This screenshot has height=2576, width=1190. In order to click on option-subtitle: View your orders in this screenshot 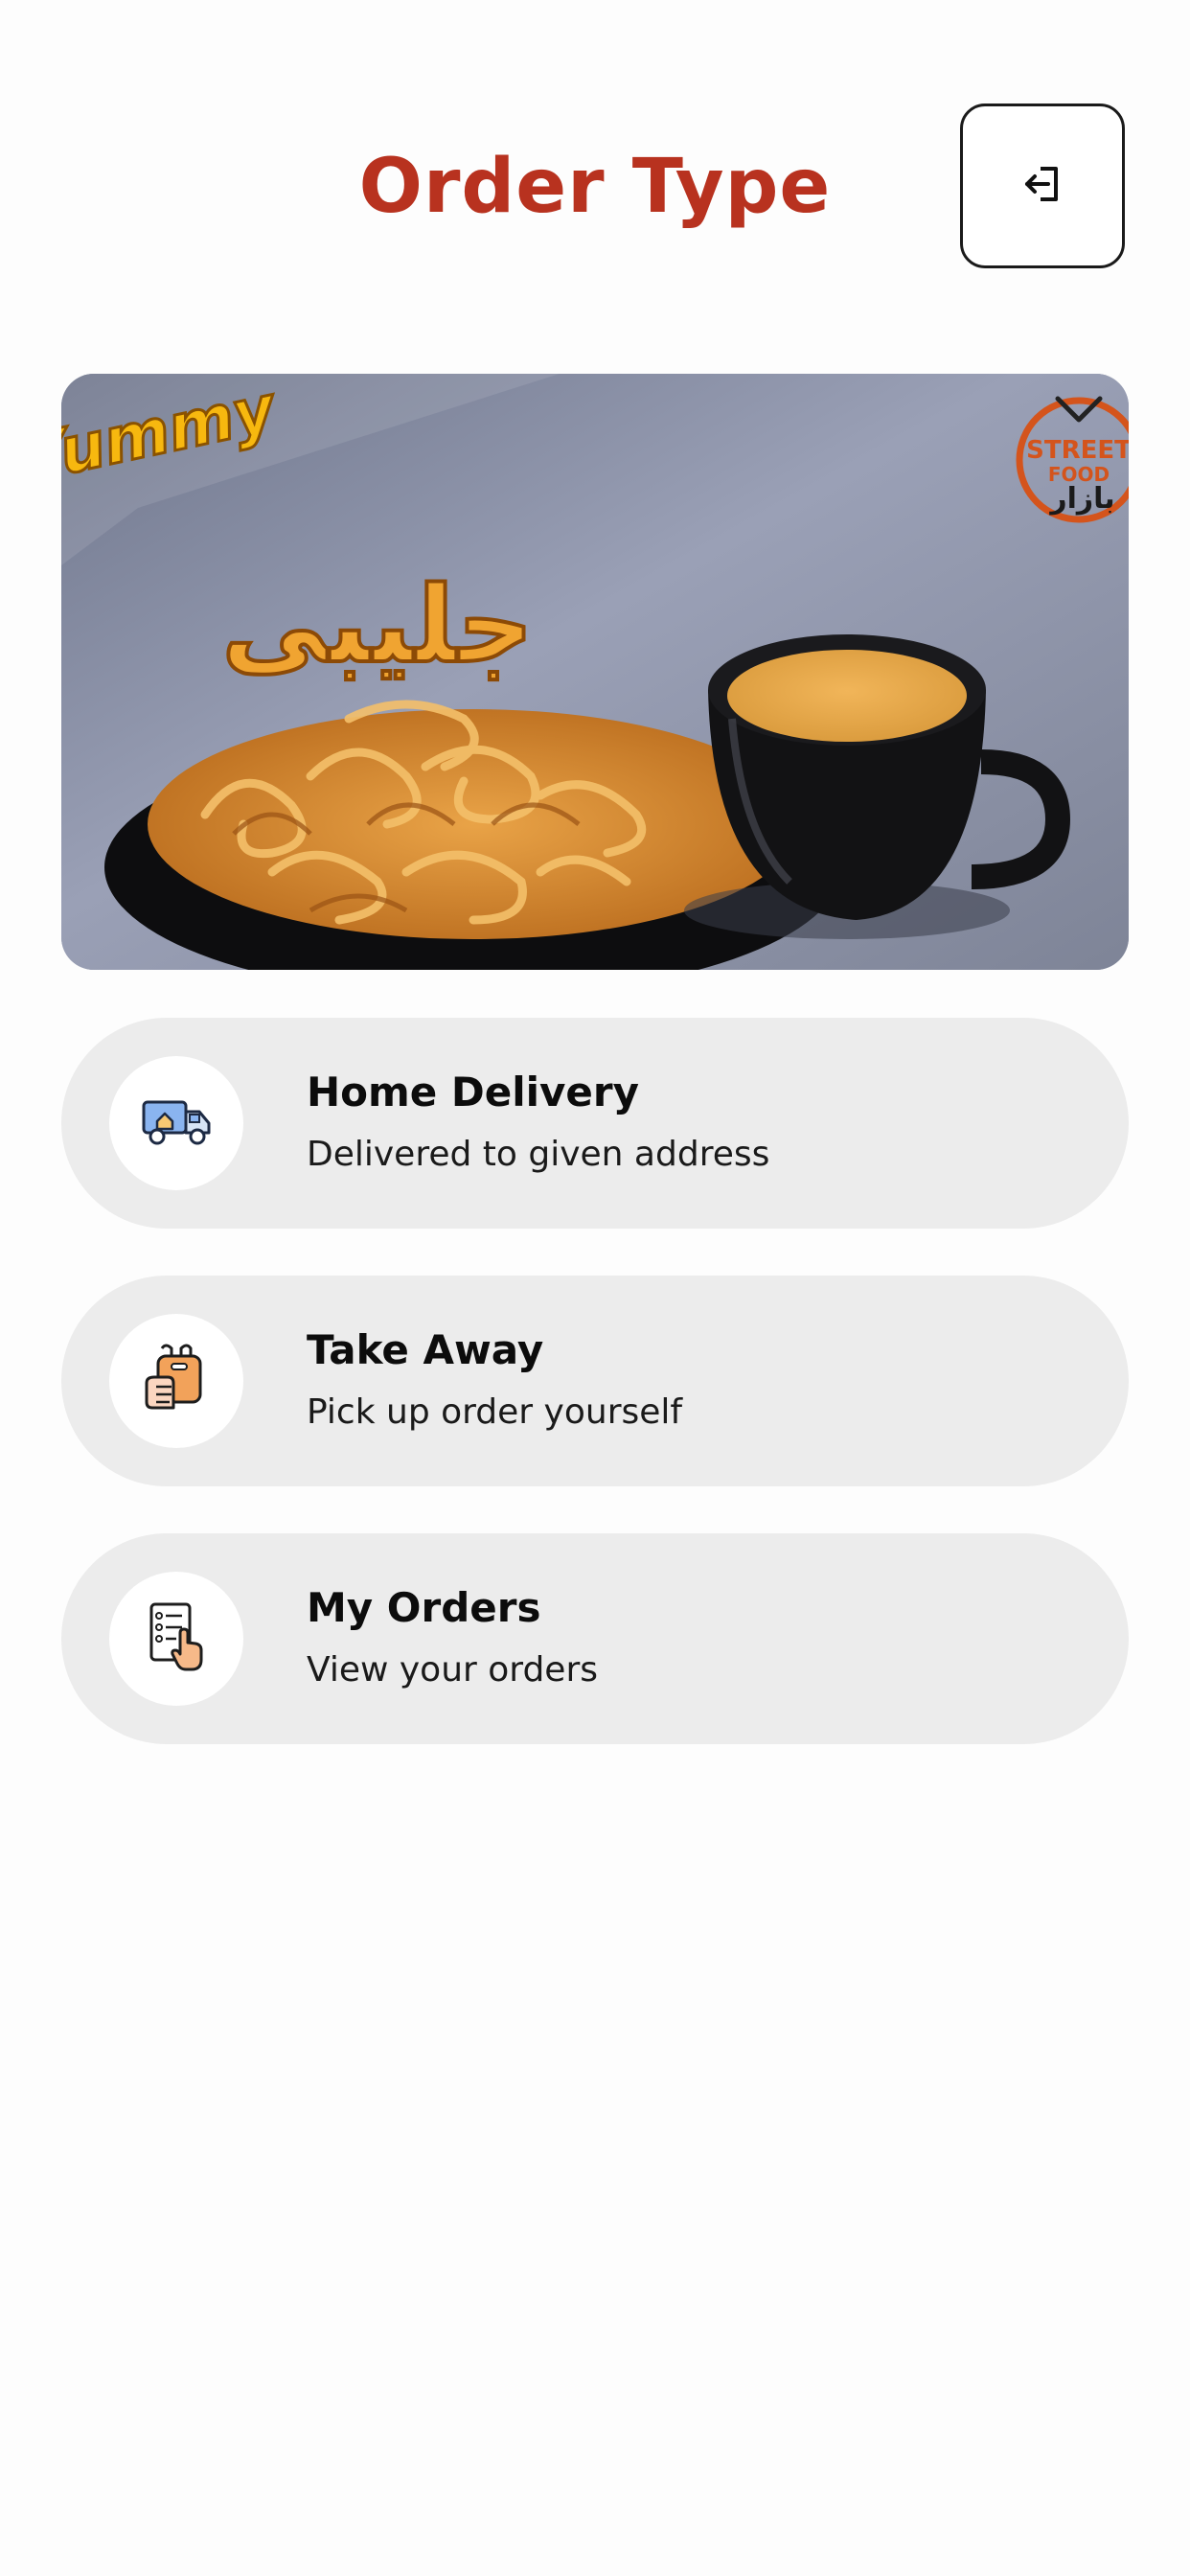, I will do `click(453, 1670)`.